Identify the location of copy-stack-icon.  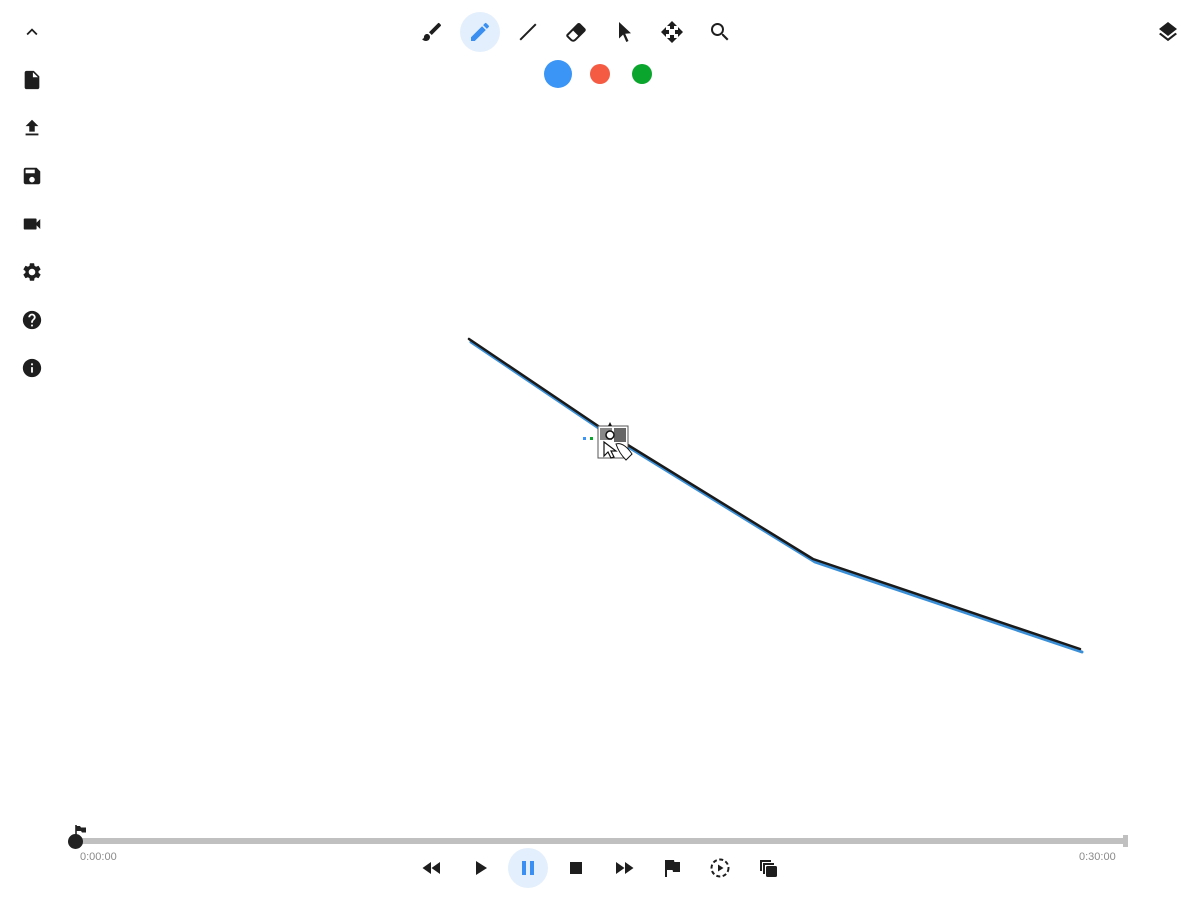
(768, 868).